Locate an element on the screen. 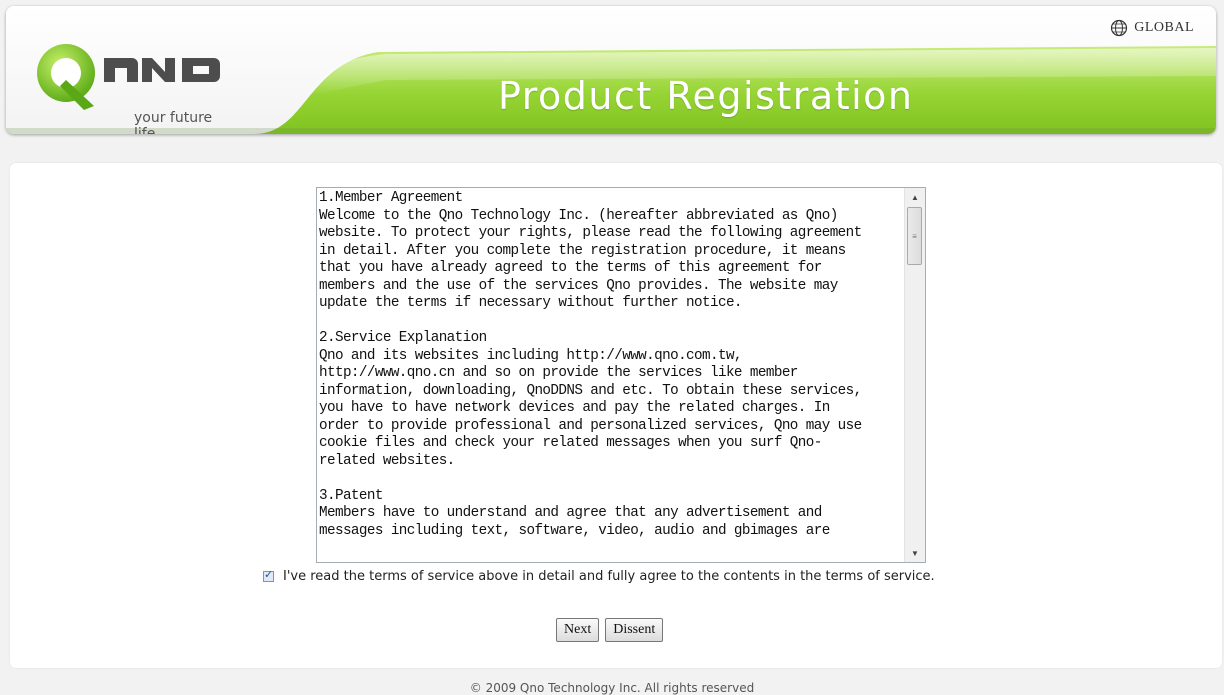 This screenshot has height=695, width=1224. globe-icon is located at coordinates (1119, 28).